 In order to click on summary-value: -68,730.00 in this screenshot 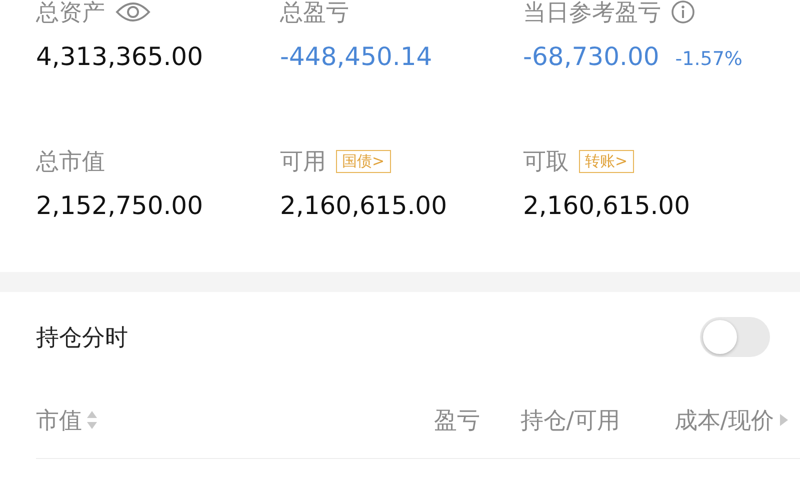, I will do `click(591, 56)`.